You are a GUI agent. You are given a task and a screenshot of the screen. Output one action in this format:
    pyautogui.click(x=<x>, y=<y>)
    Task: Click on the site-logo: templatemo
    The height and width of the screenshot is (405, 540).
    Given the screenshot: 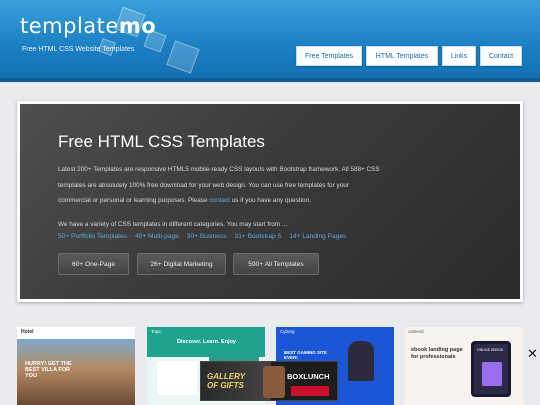 What is the action you would take?
    pyautogui.click(x=88, y=26)
    